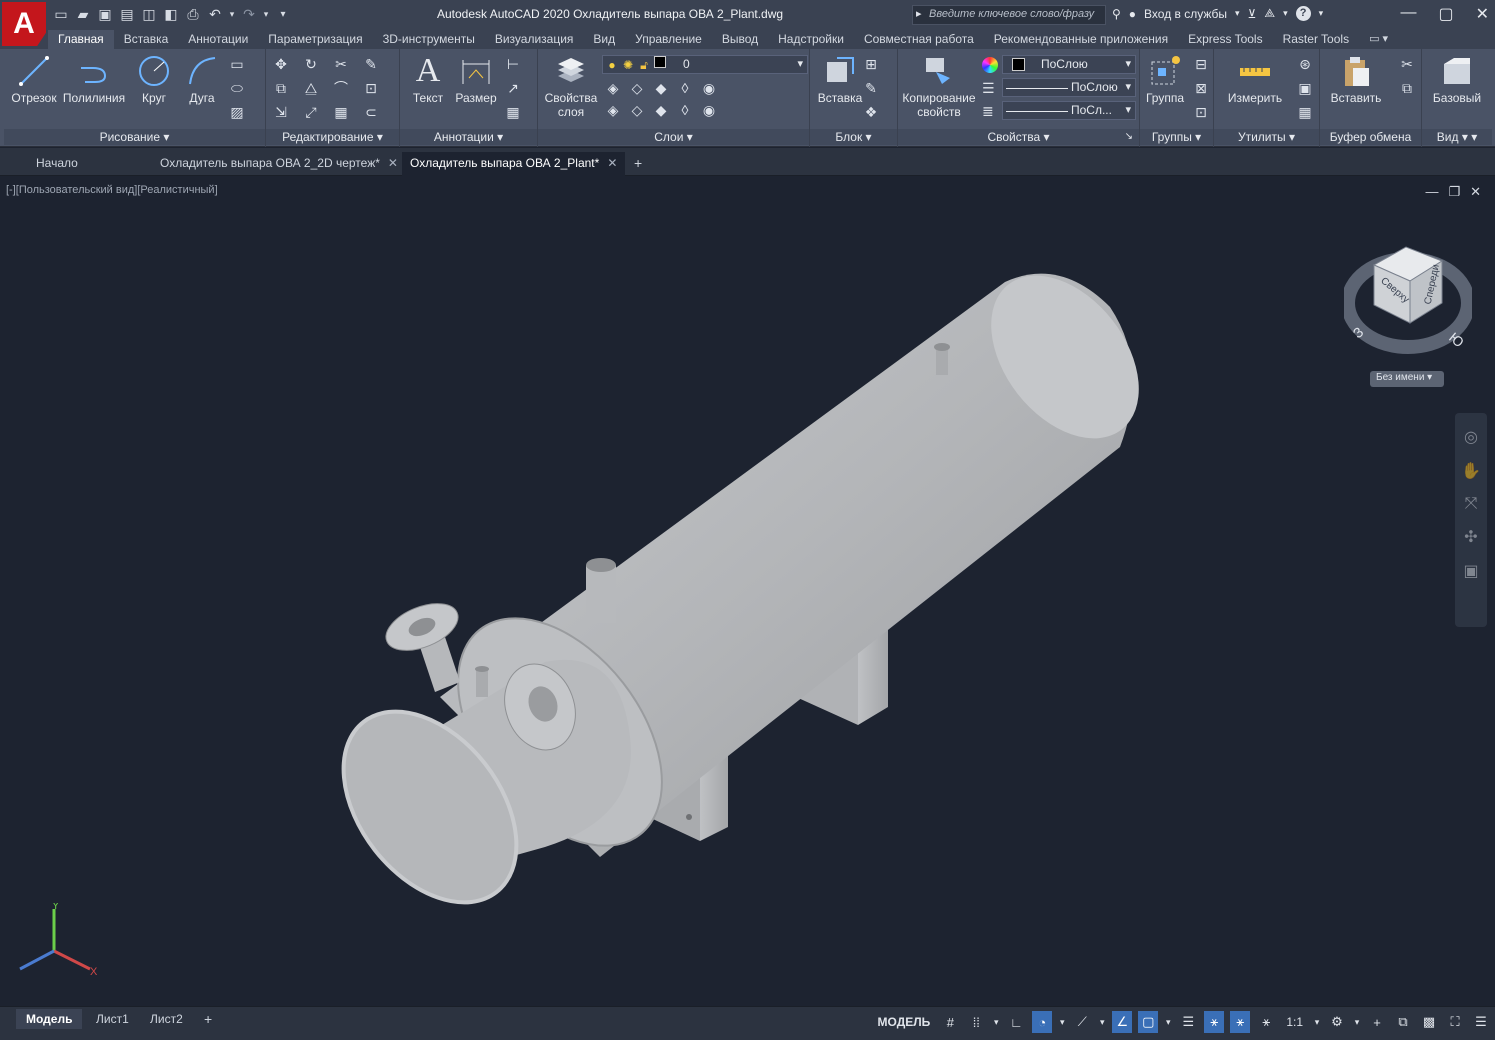 The image size is (1495, 1040). Describe the element at coordinates (49, 1019) in the screenshot. I see `layout-tab-model: Модель` at that location.